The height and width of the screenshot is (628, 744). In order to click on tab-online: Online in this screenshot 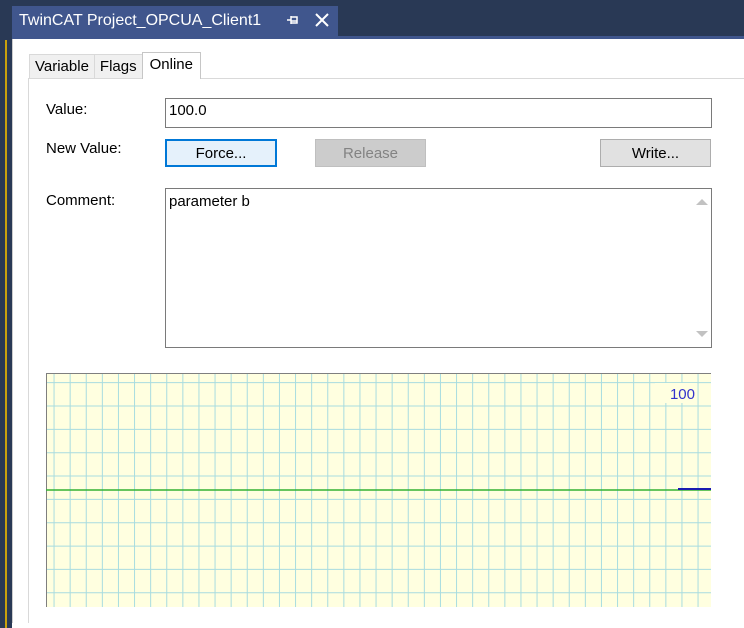, I will do `click(171, 65)`.